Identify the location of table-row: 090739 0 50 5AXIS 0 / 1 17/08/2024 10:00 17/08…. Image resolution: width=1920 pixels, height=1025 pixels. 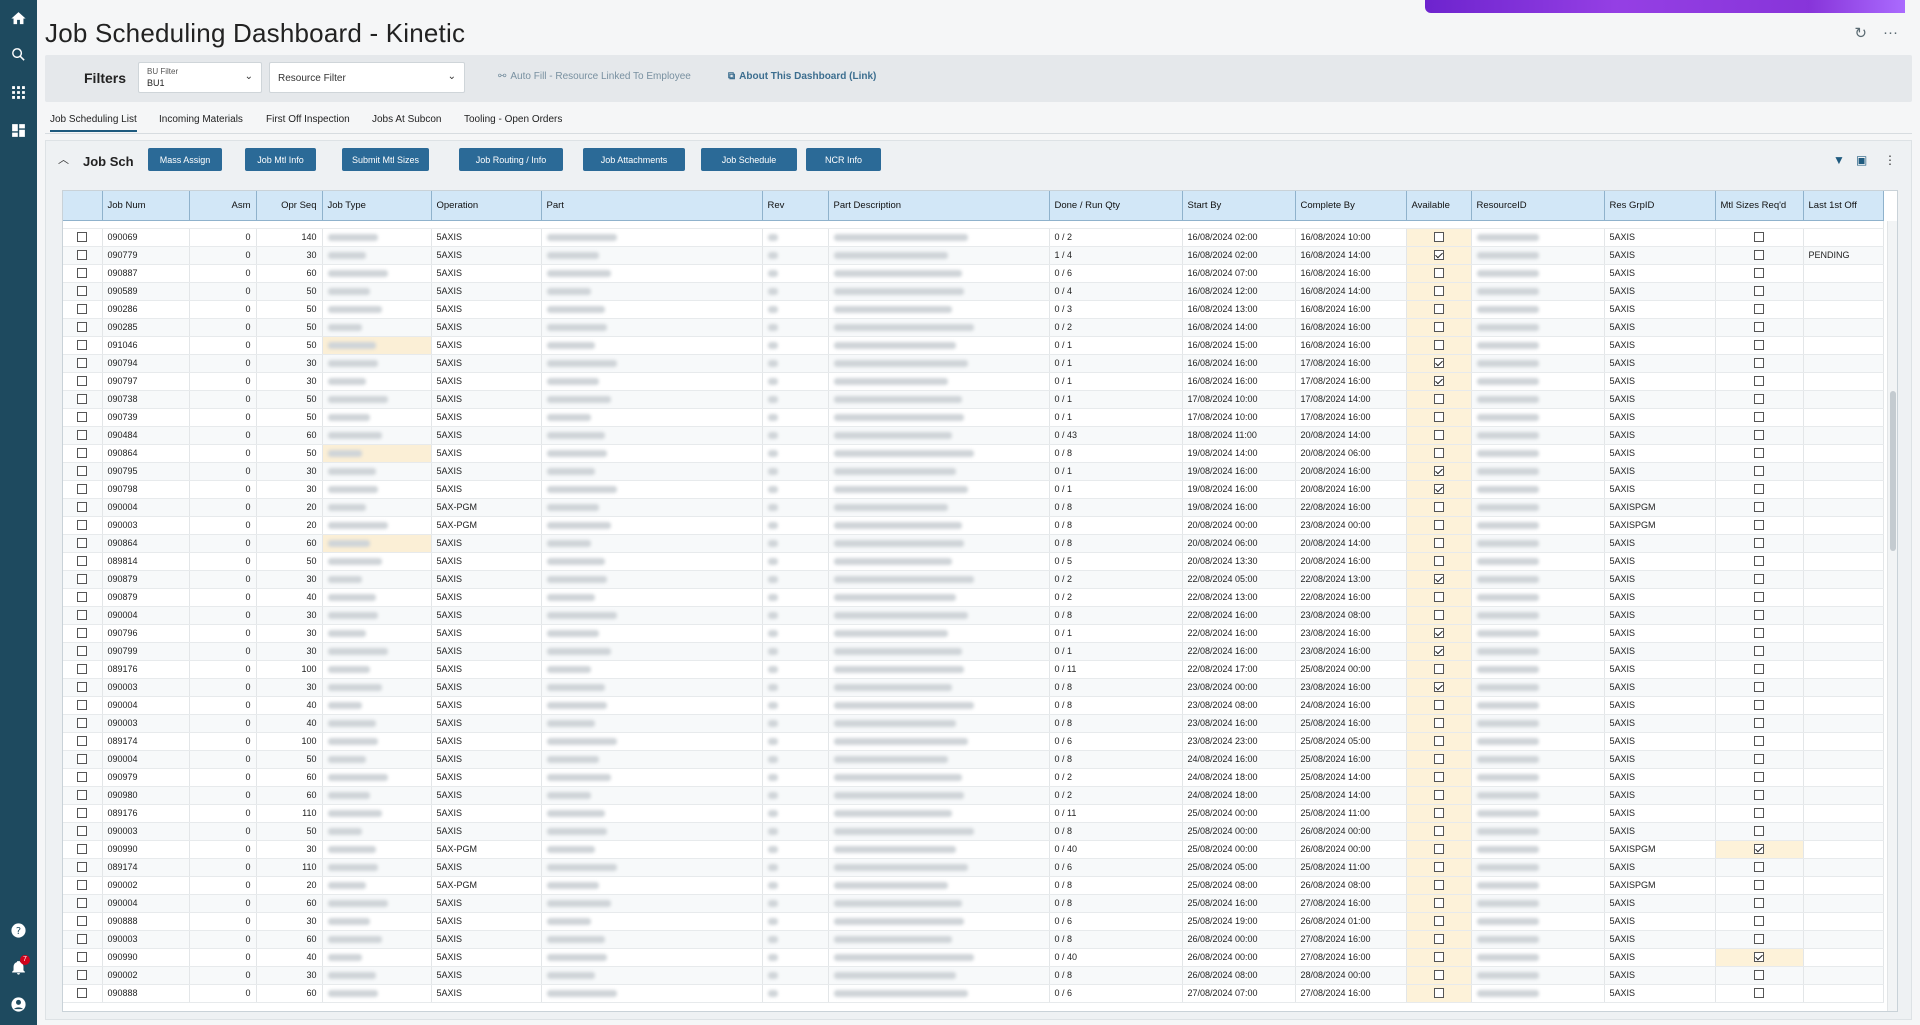
(973, 417).